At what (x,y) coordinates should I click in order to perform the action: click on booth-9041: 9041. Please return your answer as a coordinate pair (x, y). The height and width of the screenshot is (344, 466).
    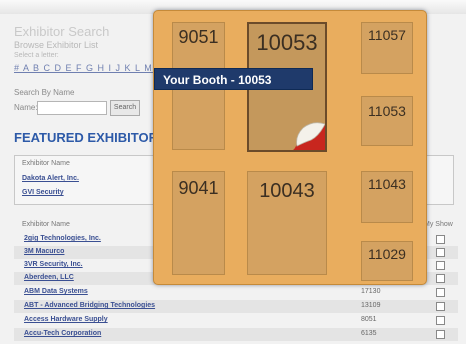
    Looking at the image, I should click on (198, 223).